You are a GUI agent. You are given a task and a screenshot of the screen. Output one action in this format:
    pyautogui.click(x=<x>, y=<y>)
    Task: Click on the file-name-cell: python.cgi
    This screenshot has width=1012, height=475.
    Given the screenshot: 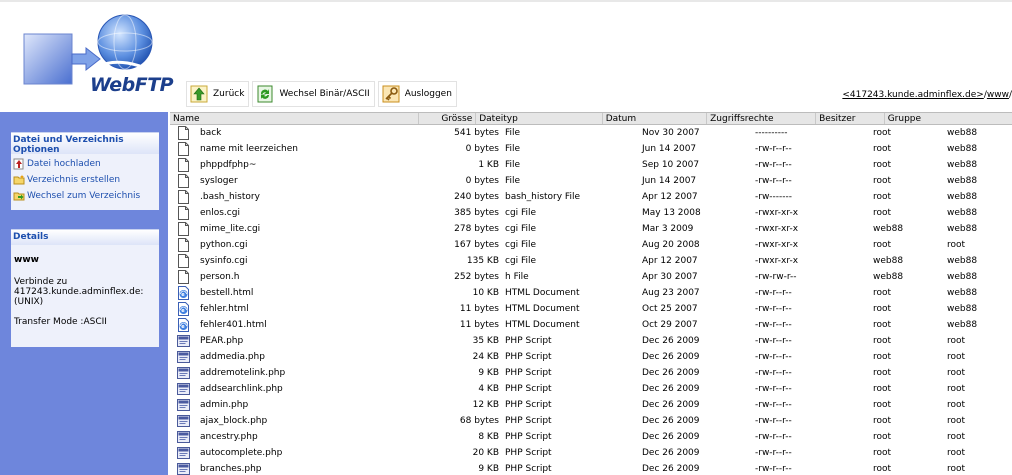 What is the action you would take?
    pyautogui.click(x=305, y=245)
    